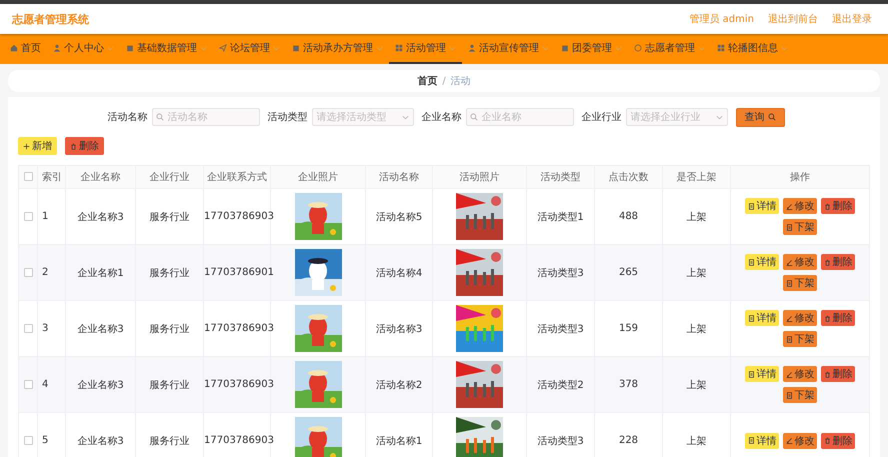 This screenshot has width=888, height=457. I want to click on nav-tab: 基础数据管理, so click(166, 49).